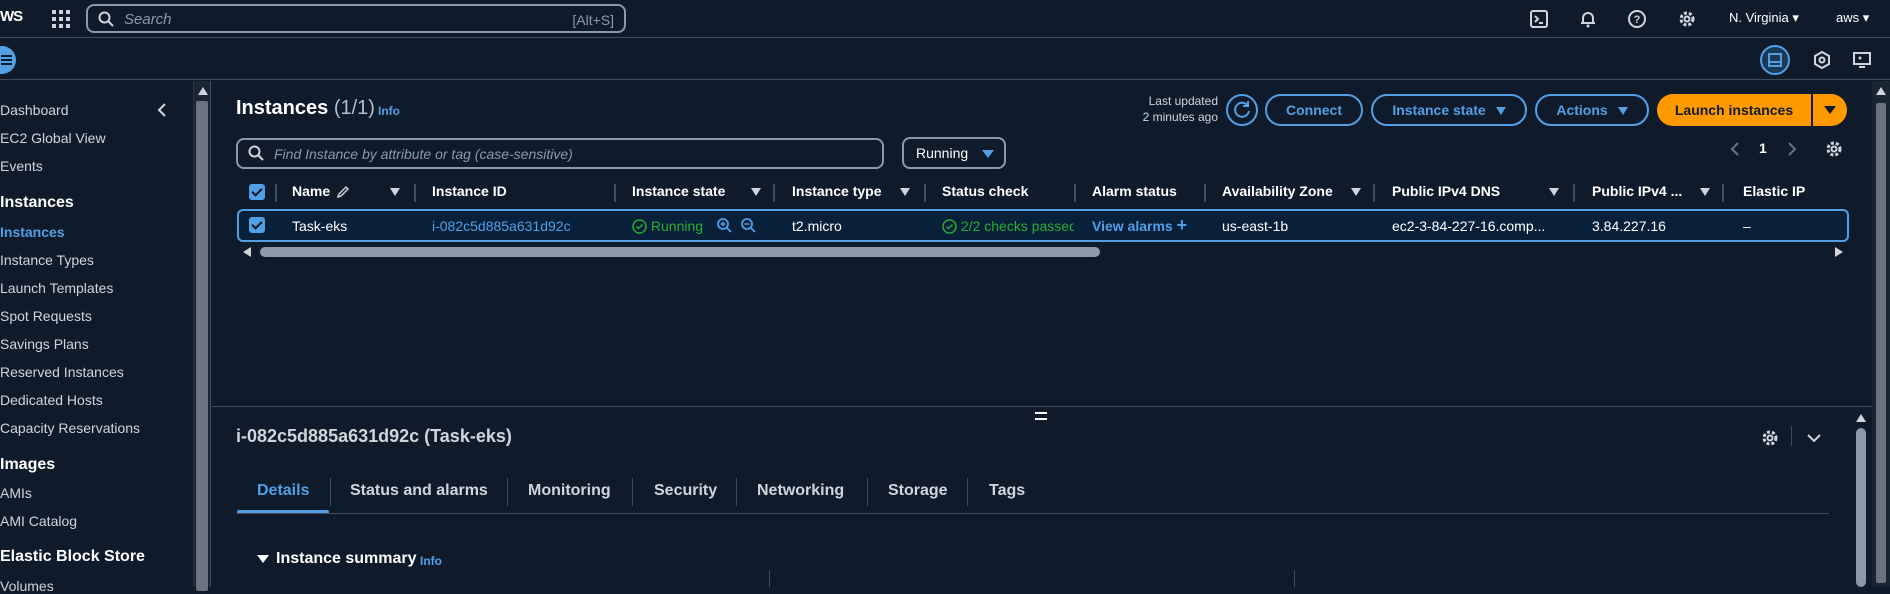 The height and width of the screenshot is (594, 1890). Describe the element at coordinates (1775, 60) in the screenshot. I see `panel-layout-button` at that location.